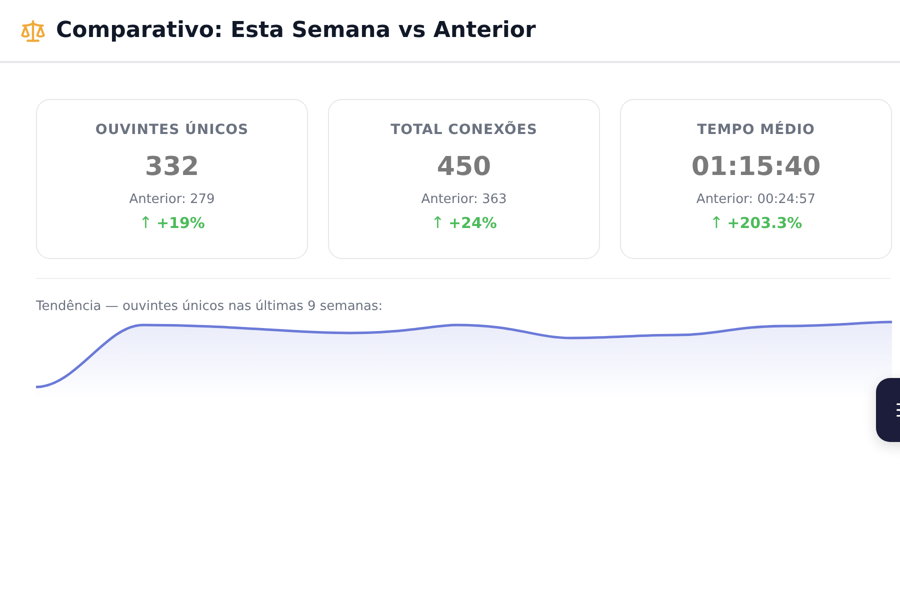 The image size is (900, 591). I want to click on previous-value: Anterior: 279, so click(172, 199).